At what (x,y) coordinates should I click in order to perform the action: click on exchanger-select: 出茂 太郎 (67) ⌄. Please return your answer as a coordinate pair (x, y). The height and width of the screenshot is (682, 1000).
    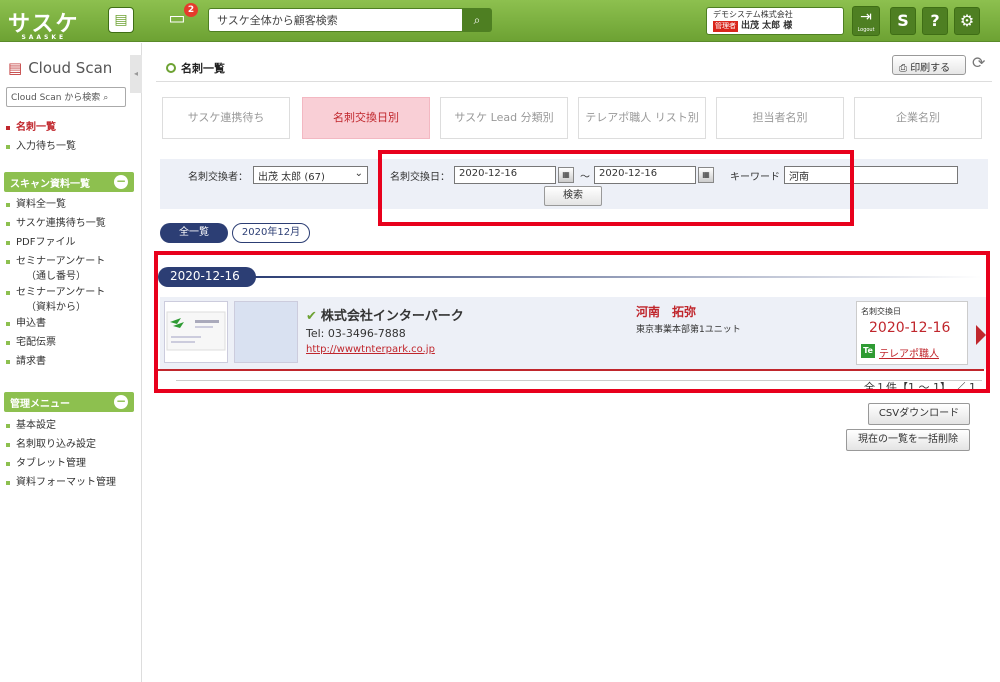
    Looking at the image, I should click on (310, 175).